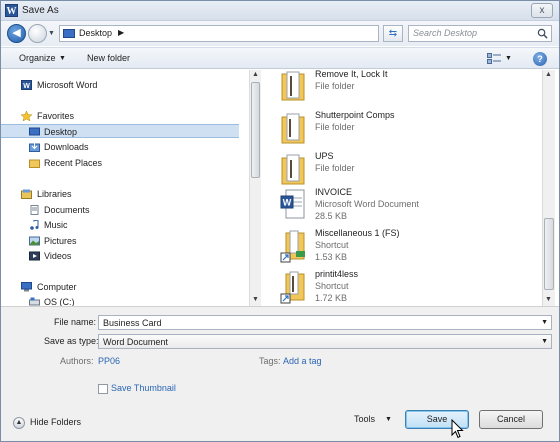  What do you see at coordinates (58, 256) in the screenshot?
I see `nav-item-label: Videos` at bounding box center [58, 256].